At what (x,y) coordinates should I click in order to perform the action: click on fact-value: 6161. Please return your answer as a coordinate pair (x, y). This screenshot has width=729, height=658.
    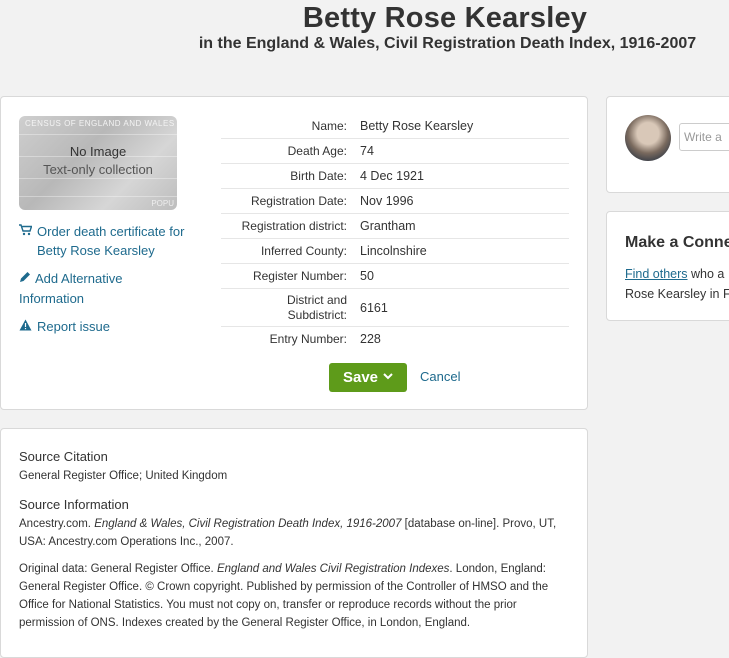
    Looking at the image, I should click on (374, 307).